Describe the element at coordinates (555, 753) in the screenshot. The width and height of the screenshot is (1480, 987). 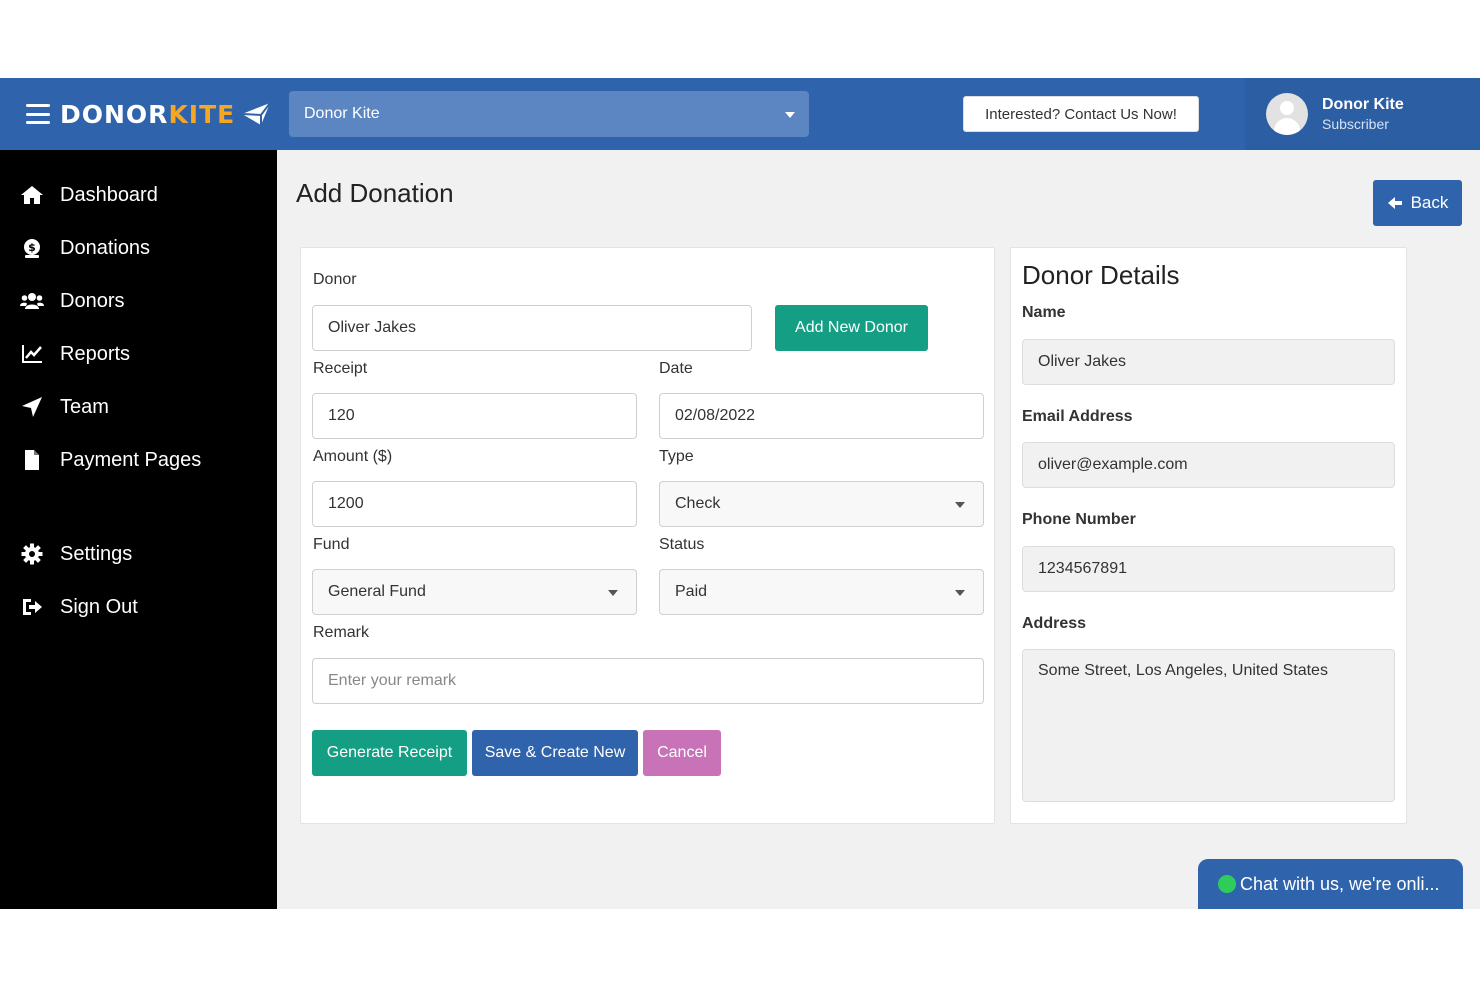
I see `save-create-new-button: Save & Create New` at that location.